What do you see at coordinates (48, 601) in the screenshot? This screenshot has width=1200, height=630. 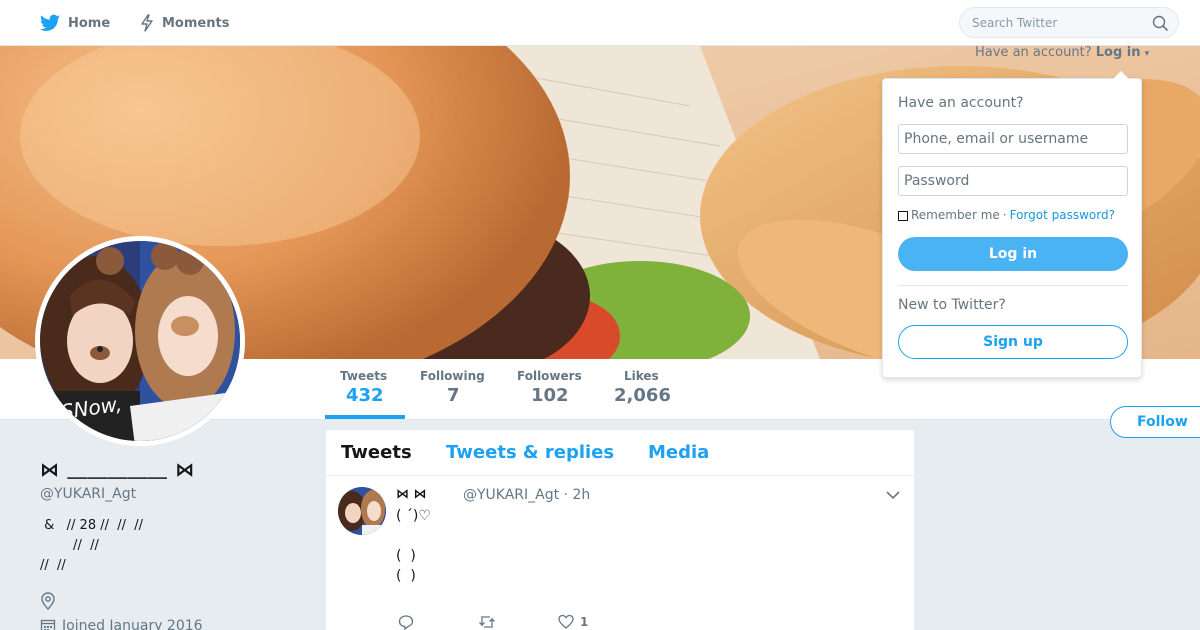 I see `location-pin-icon` at bounding box center [48, 601].